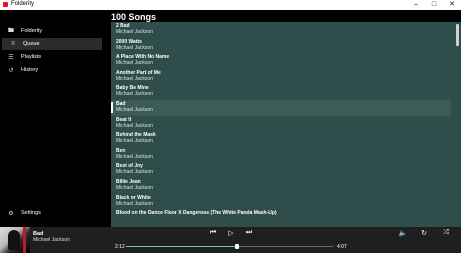 The image size is (461, 253). What do you see at coordinates (5, 4) in the screenshot?
I see `app-logo-icon` at bounding box center [5, 4].